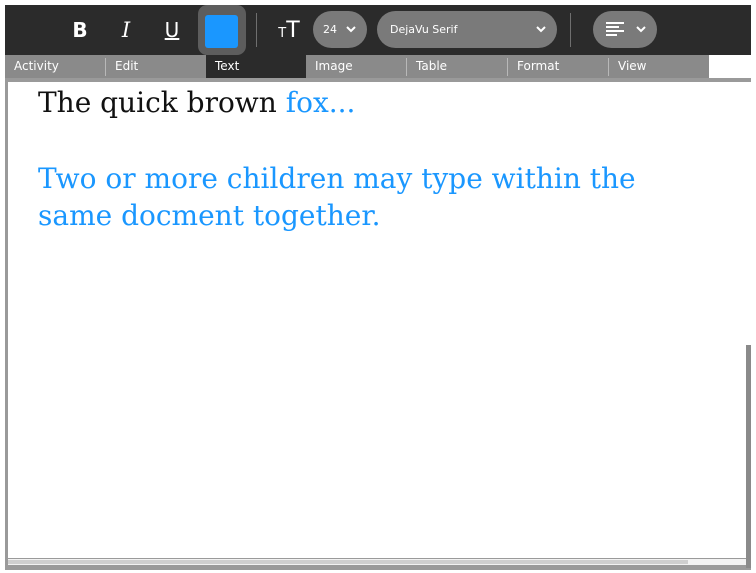  Describe the element at coordinates (256, 66) in the screenshot. I see `tab-text: Text` at that location.